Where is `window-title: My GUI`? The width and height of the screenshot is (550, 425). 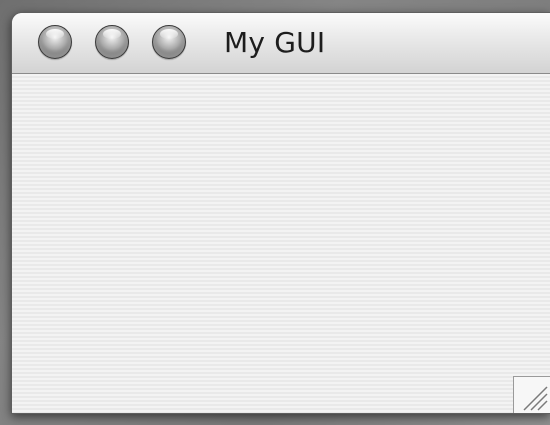
window-title: My GUI is located at coordinates (275, 42).